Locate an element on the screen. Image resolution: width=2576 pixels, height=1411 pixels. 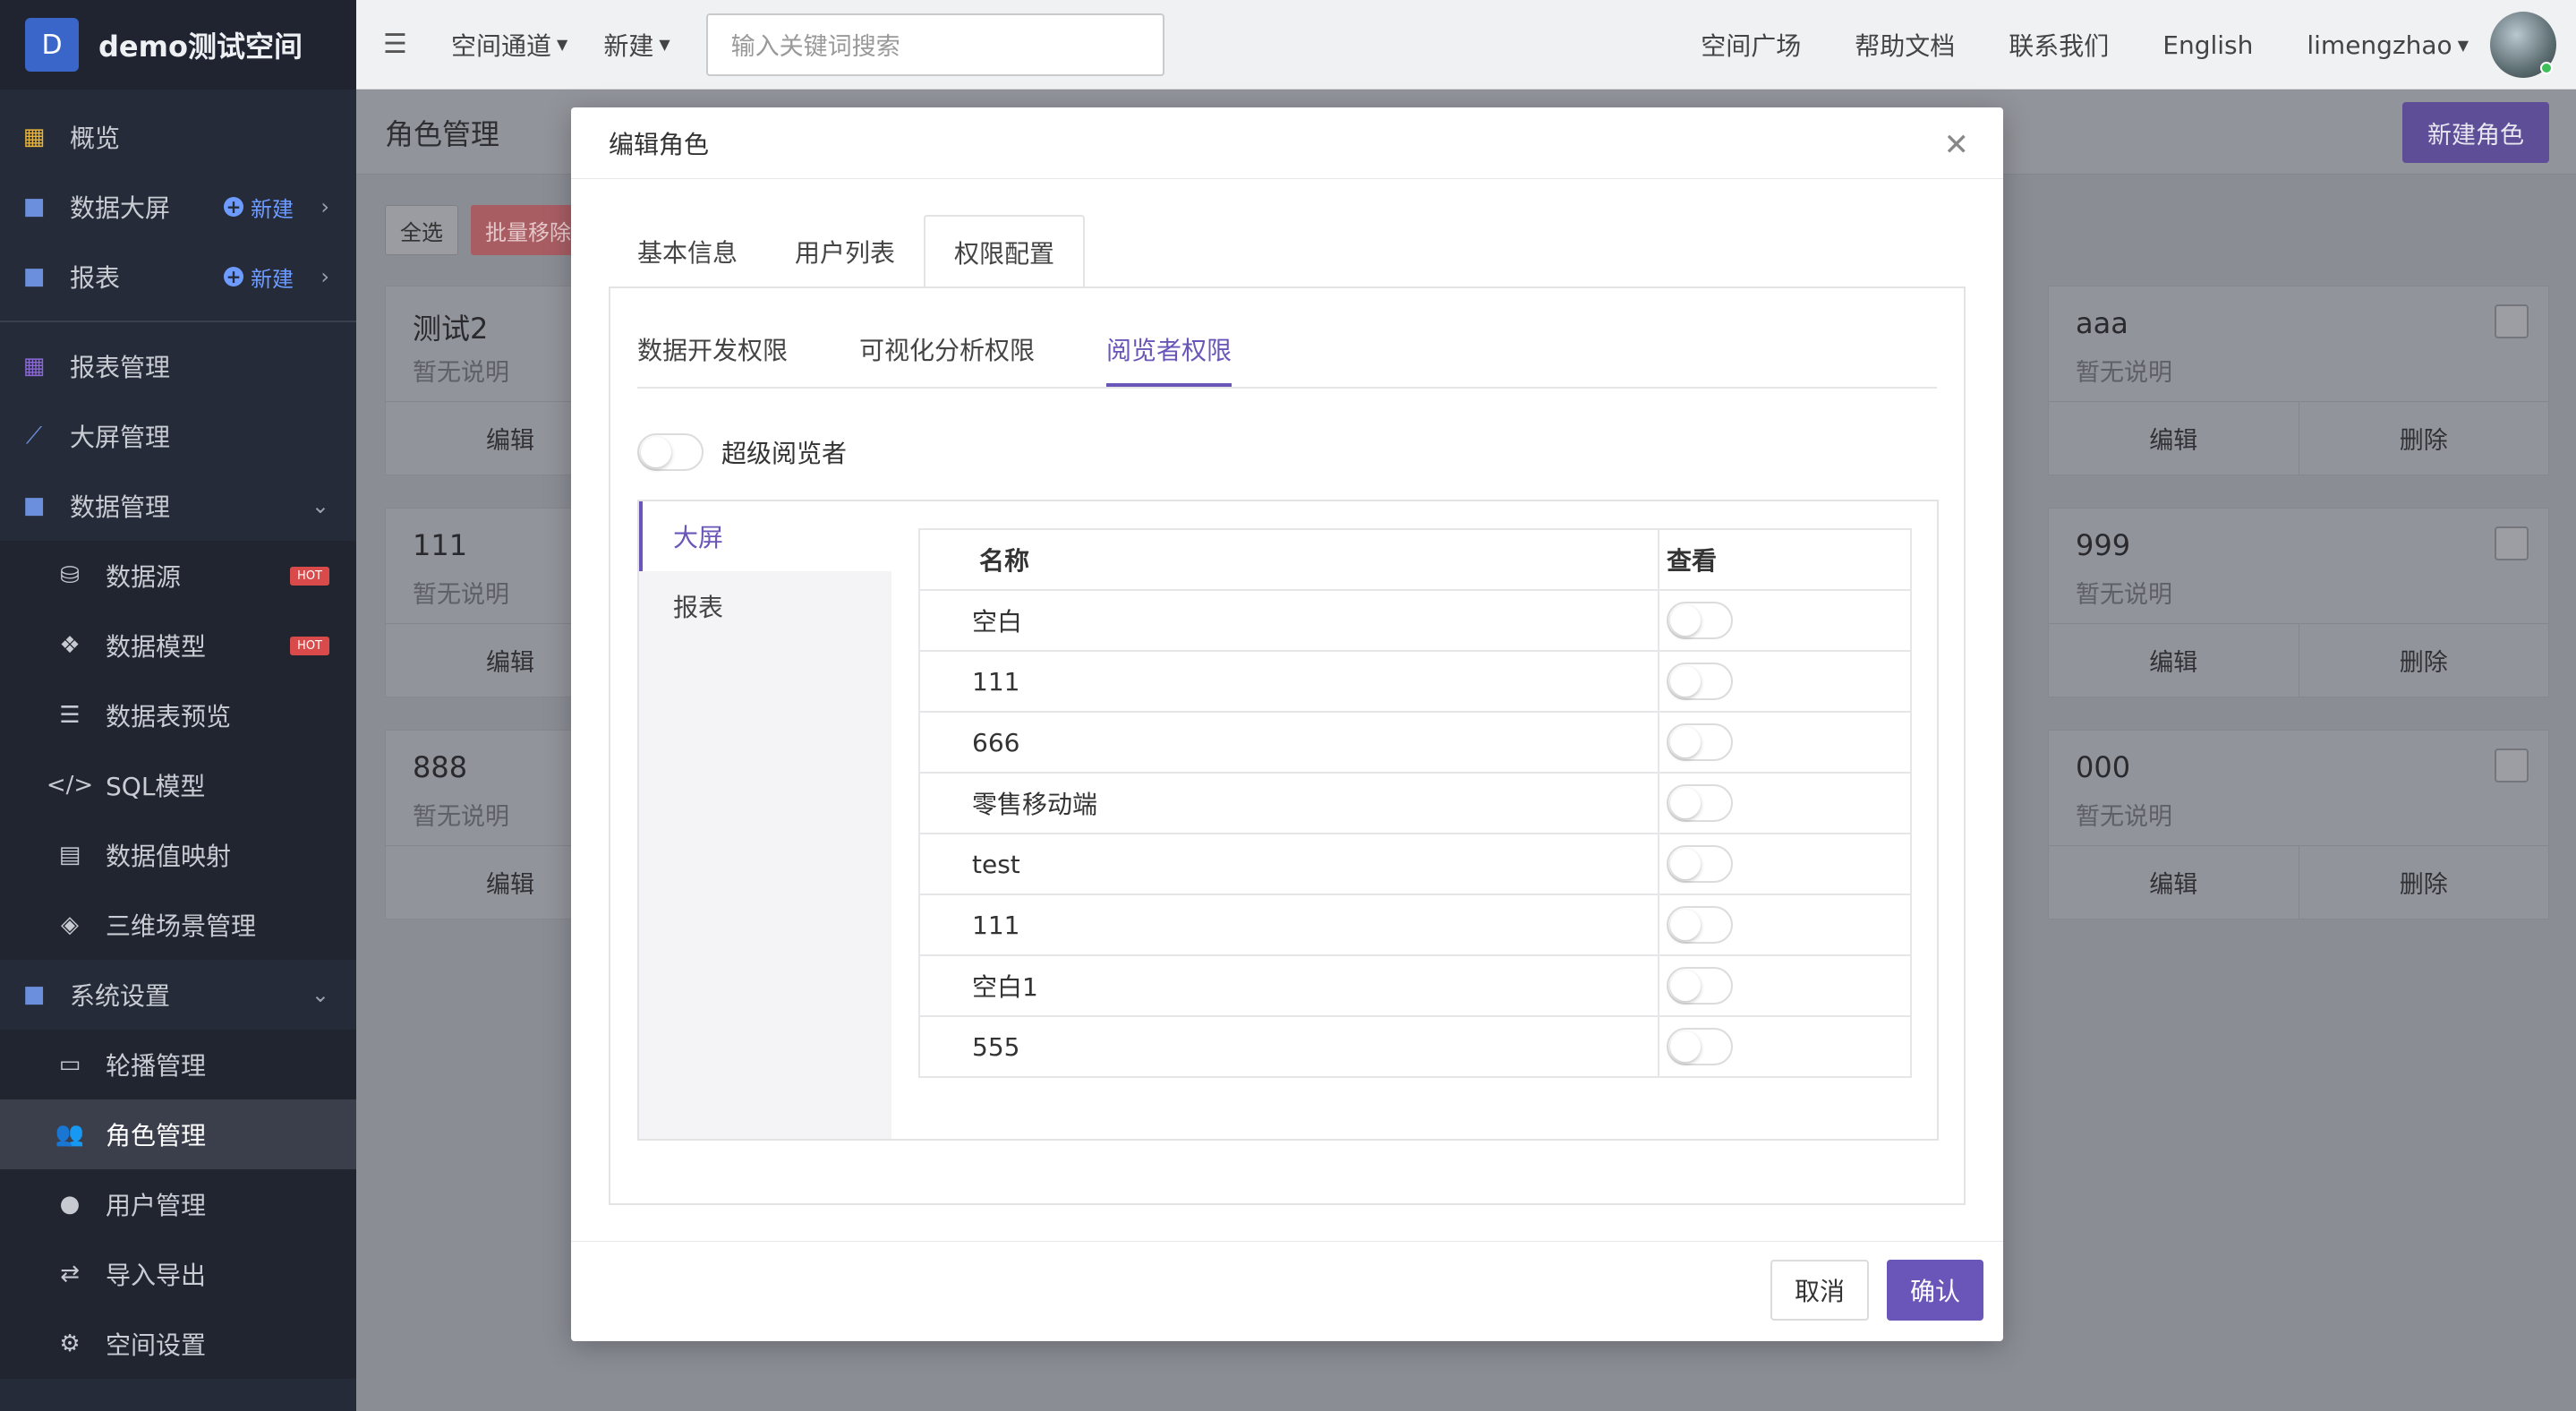
new-screen-link: + 新建 is located at coordinates (259, 207).